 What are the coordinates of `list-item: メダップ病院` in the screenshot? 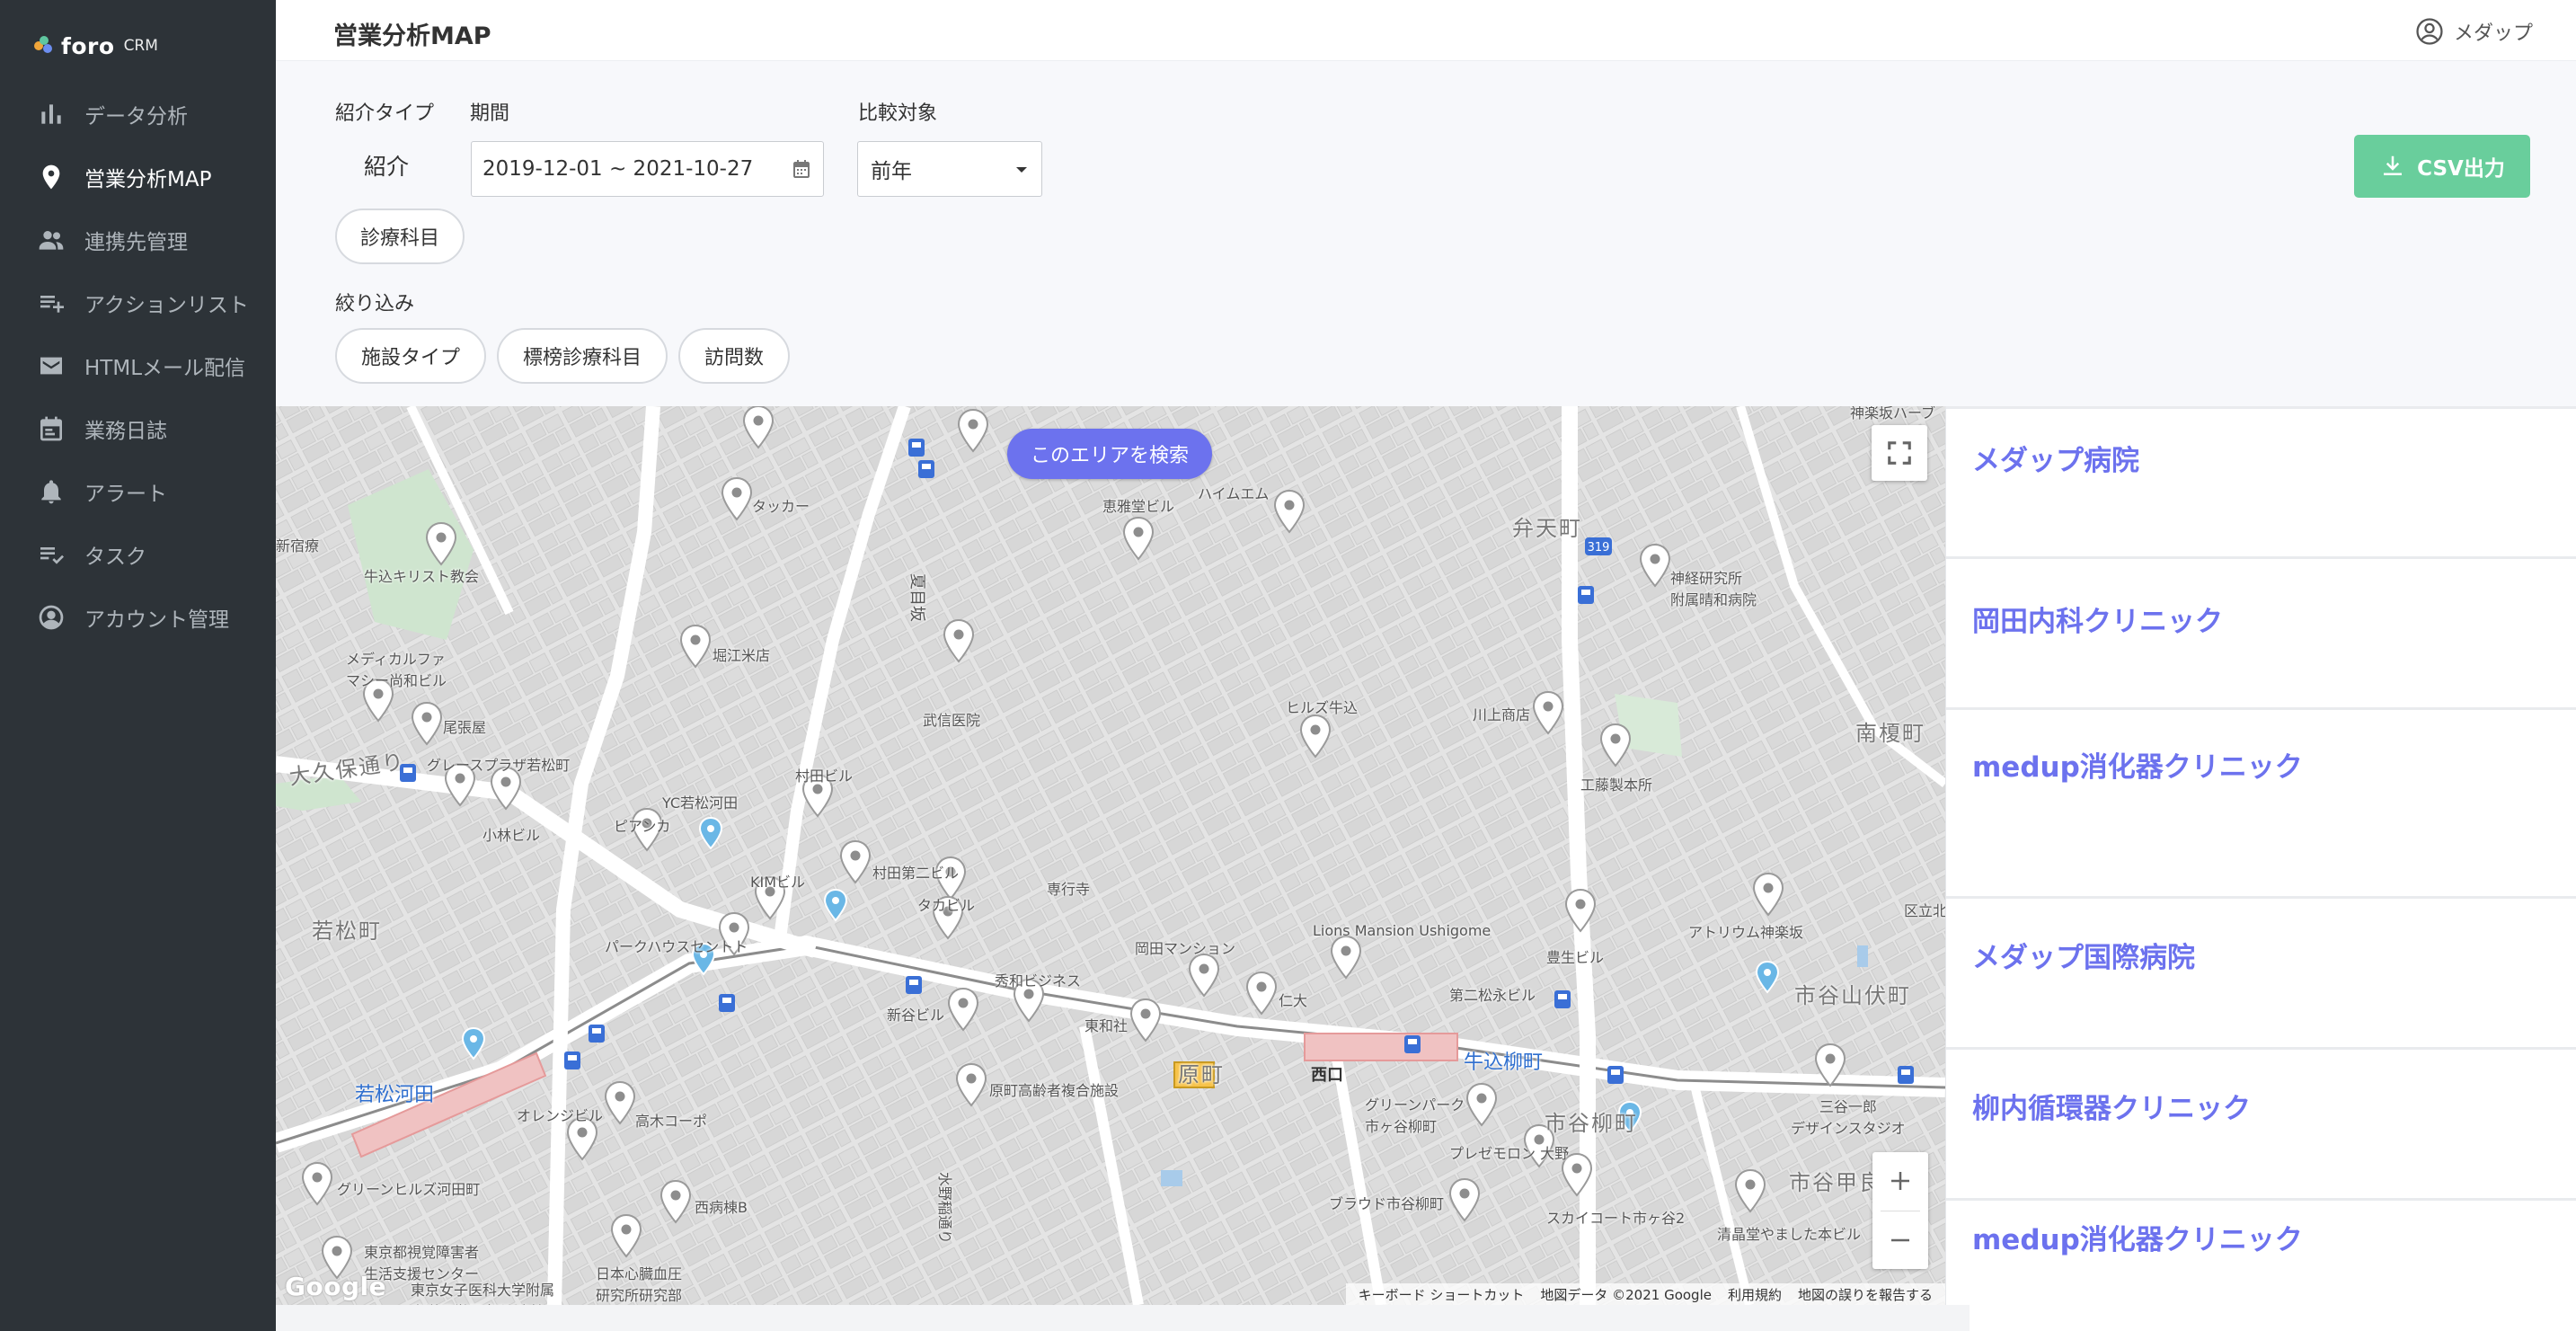 It's located at (2261, 488).